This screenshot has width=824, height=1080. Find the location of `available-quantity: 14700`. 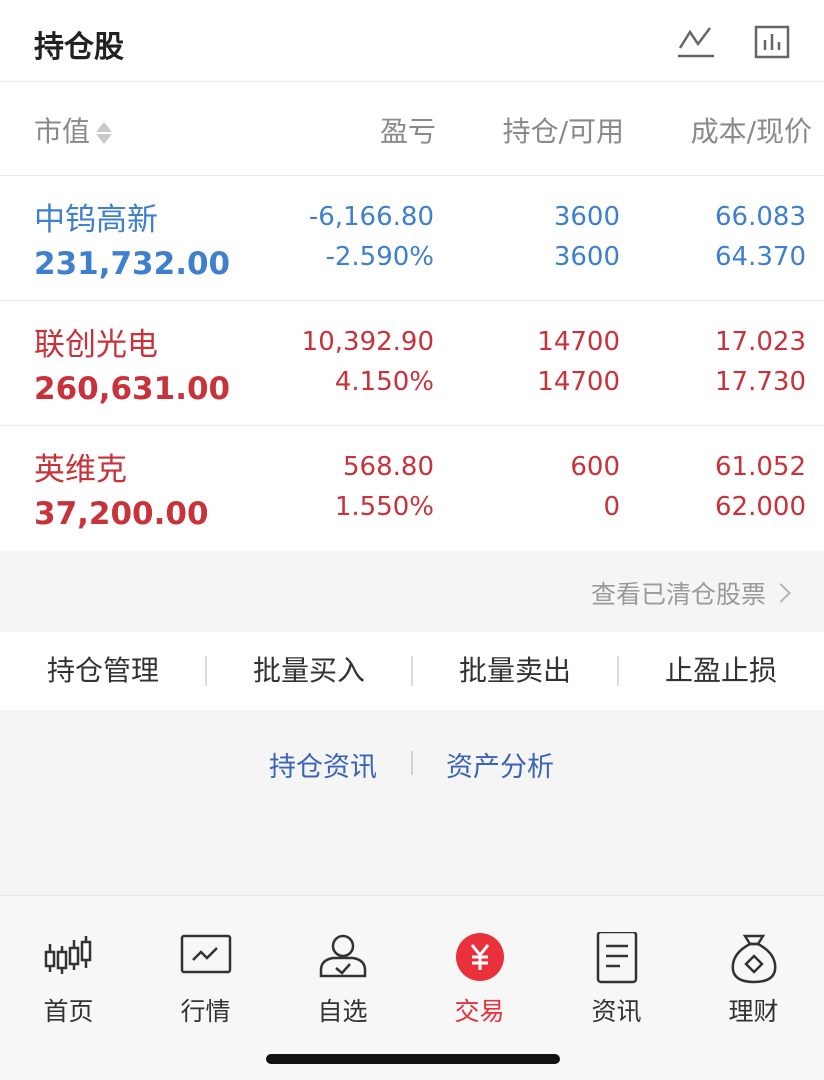

available-quantity: 14700 is located at coordinates (578, 382).